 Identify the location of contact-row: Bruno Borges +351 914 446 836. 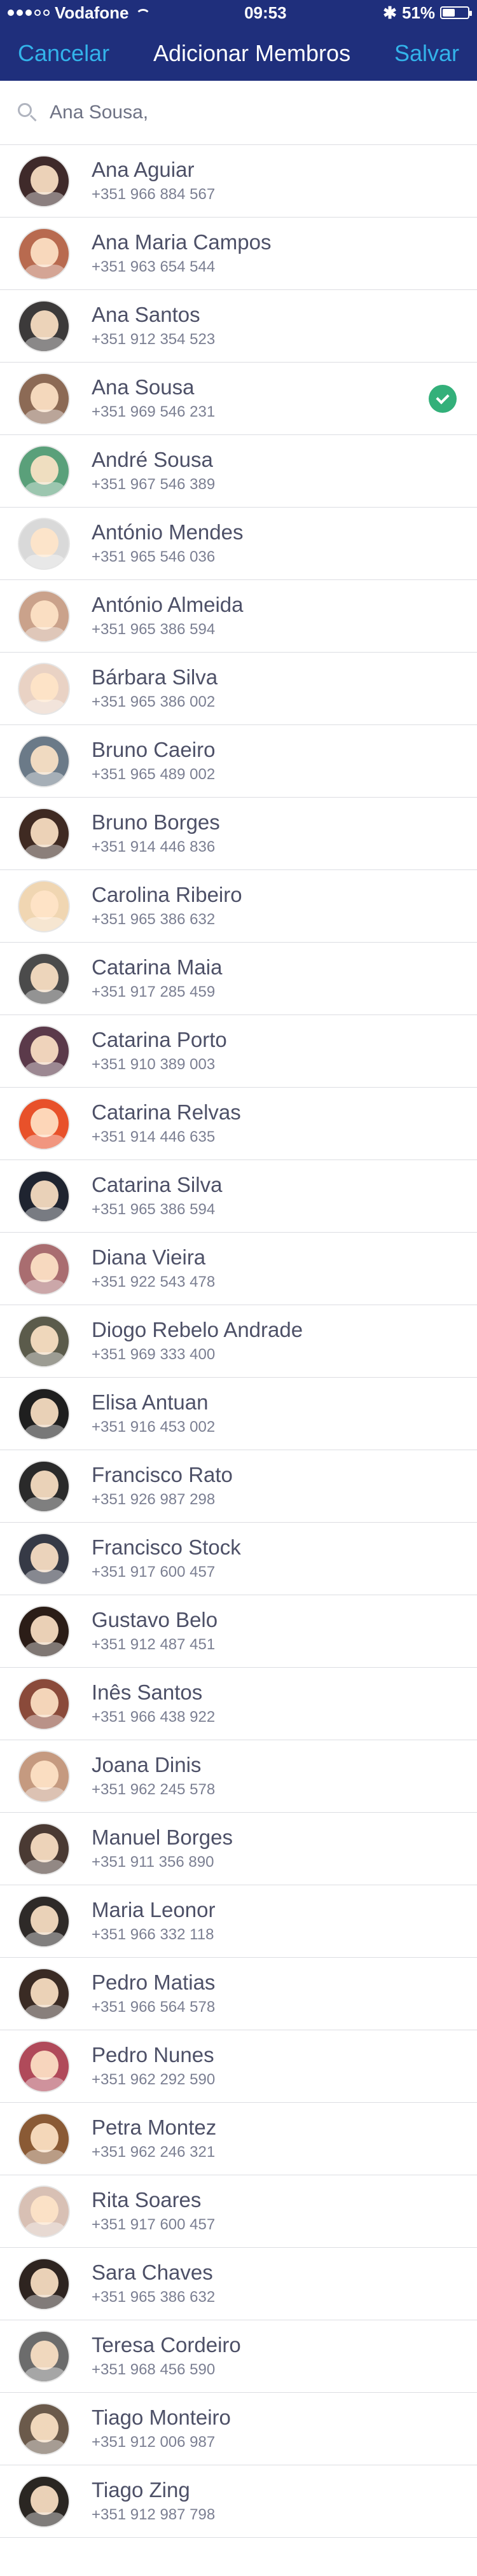
(238, 834).